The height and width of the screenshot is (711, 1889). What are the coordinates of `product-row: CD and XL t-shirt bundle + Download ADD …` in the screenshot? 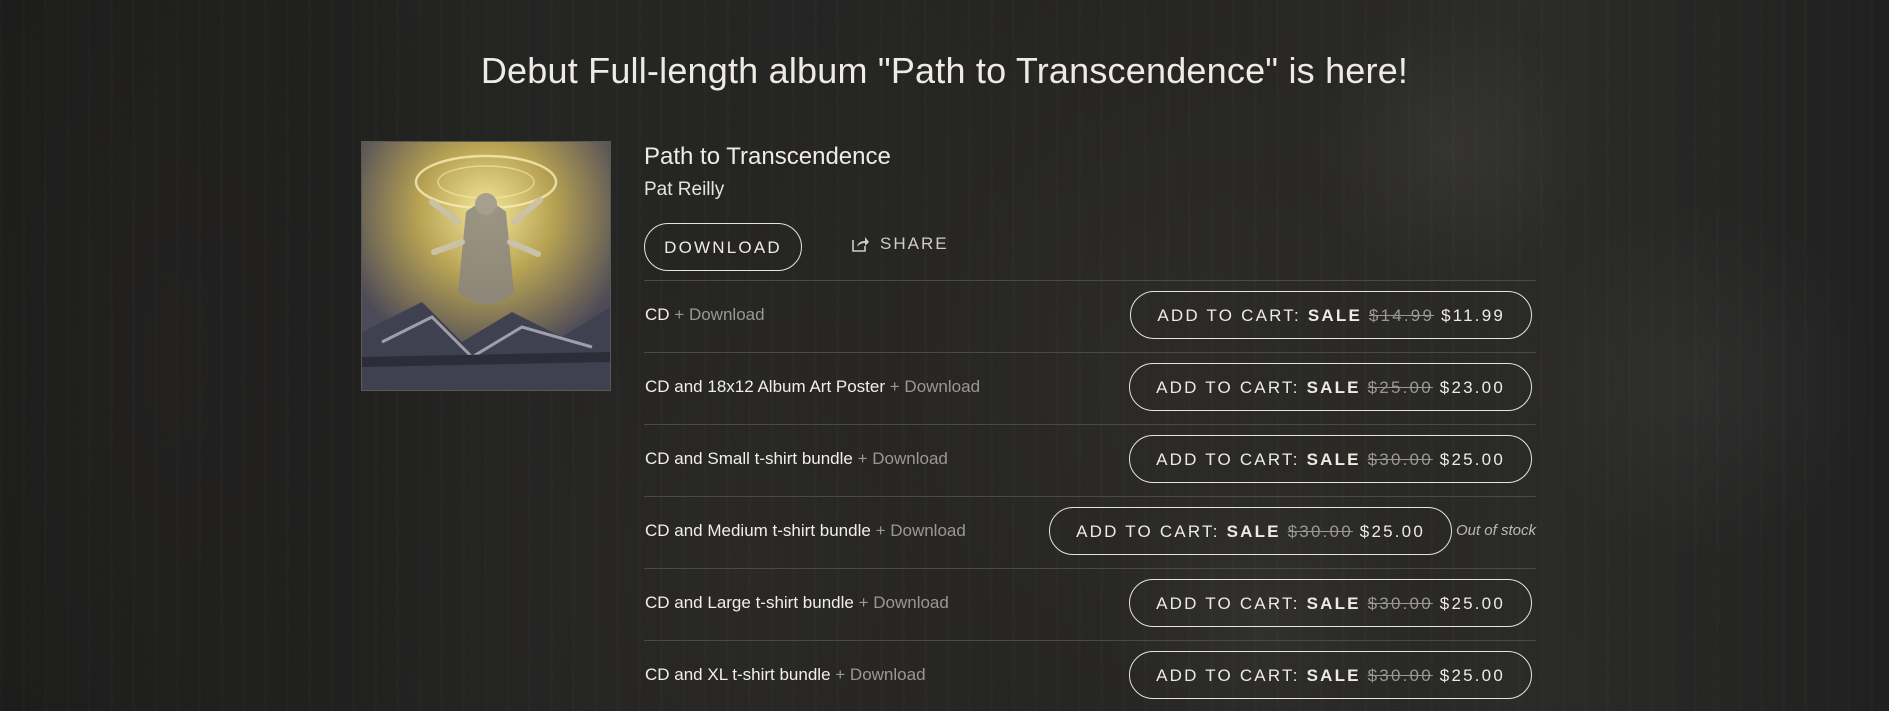 It's located at (1090, 675).